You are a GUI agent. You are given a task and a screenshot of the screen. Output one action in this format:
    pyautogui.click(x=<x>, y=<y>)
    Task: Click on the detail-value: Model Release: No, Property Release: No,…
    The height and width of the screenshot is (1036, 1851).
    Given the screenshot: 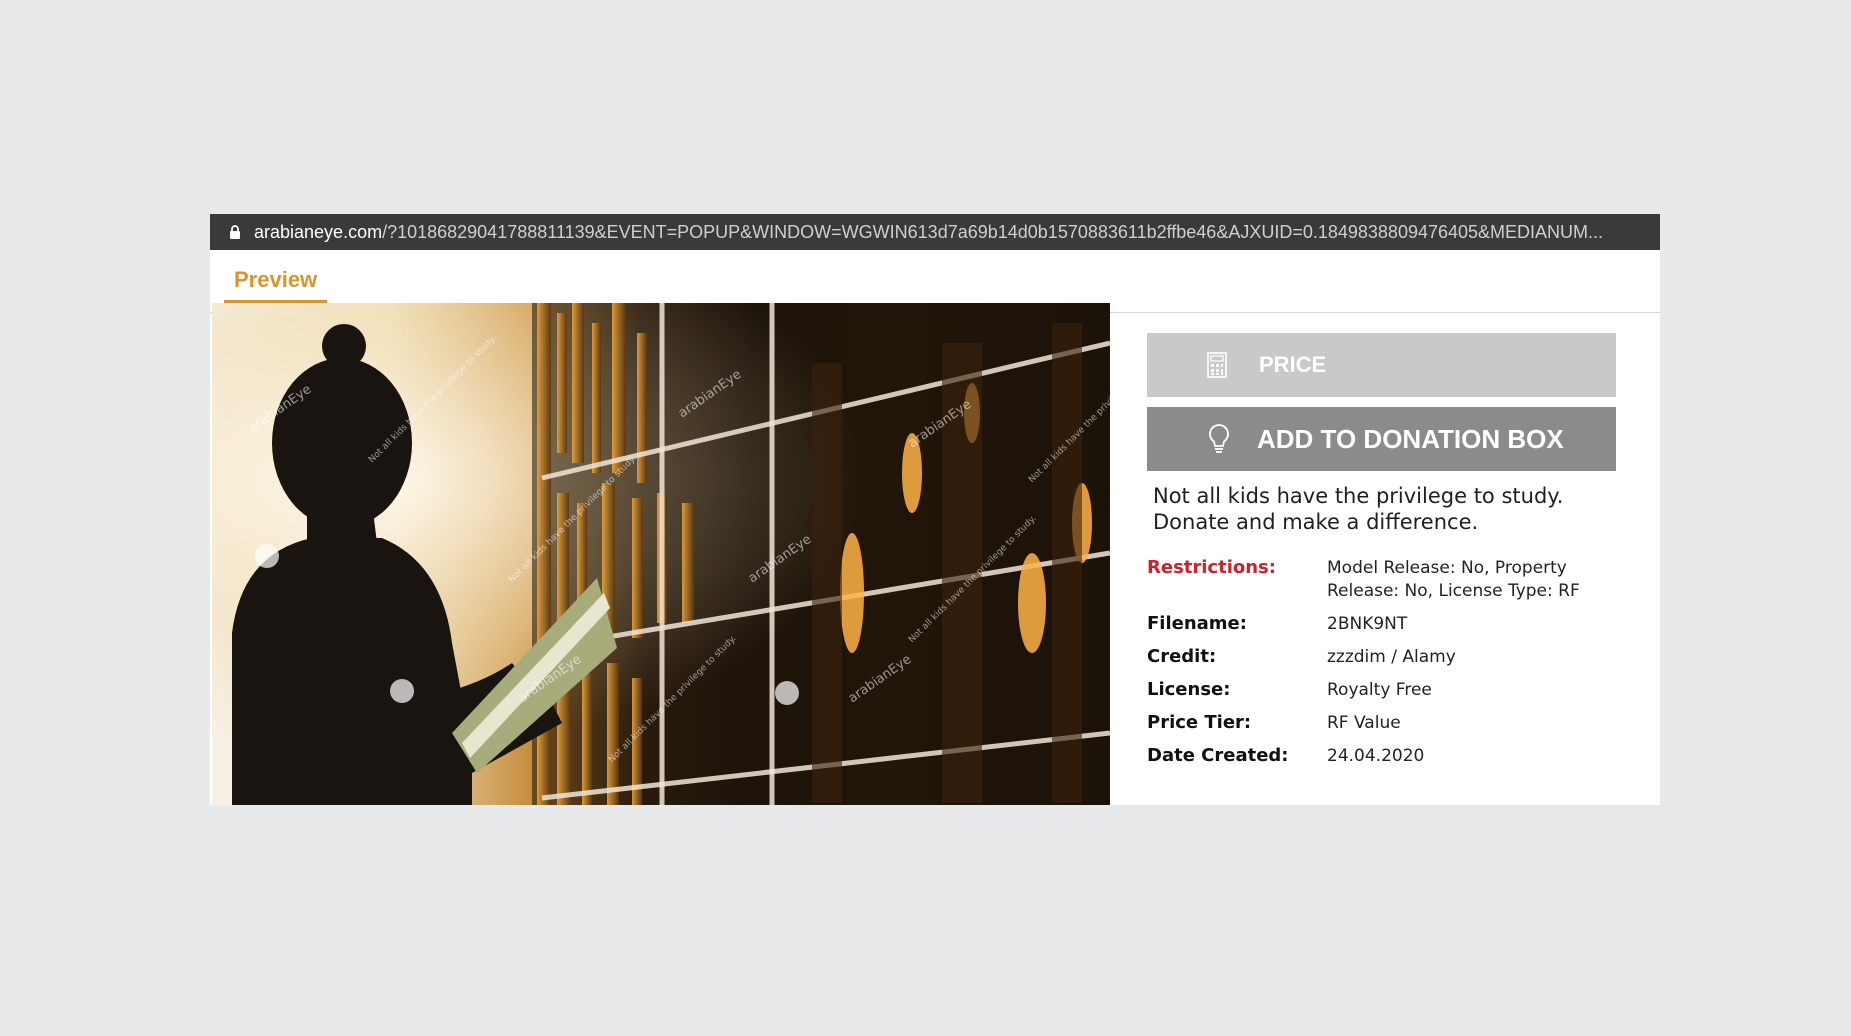 What is the action you would take?
    pyautogui.click(x=1453, y=579)
    